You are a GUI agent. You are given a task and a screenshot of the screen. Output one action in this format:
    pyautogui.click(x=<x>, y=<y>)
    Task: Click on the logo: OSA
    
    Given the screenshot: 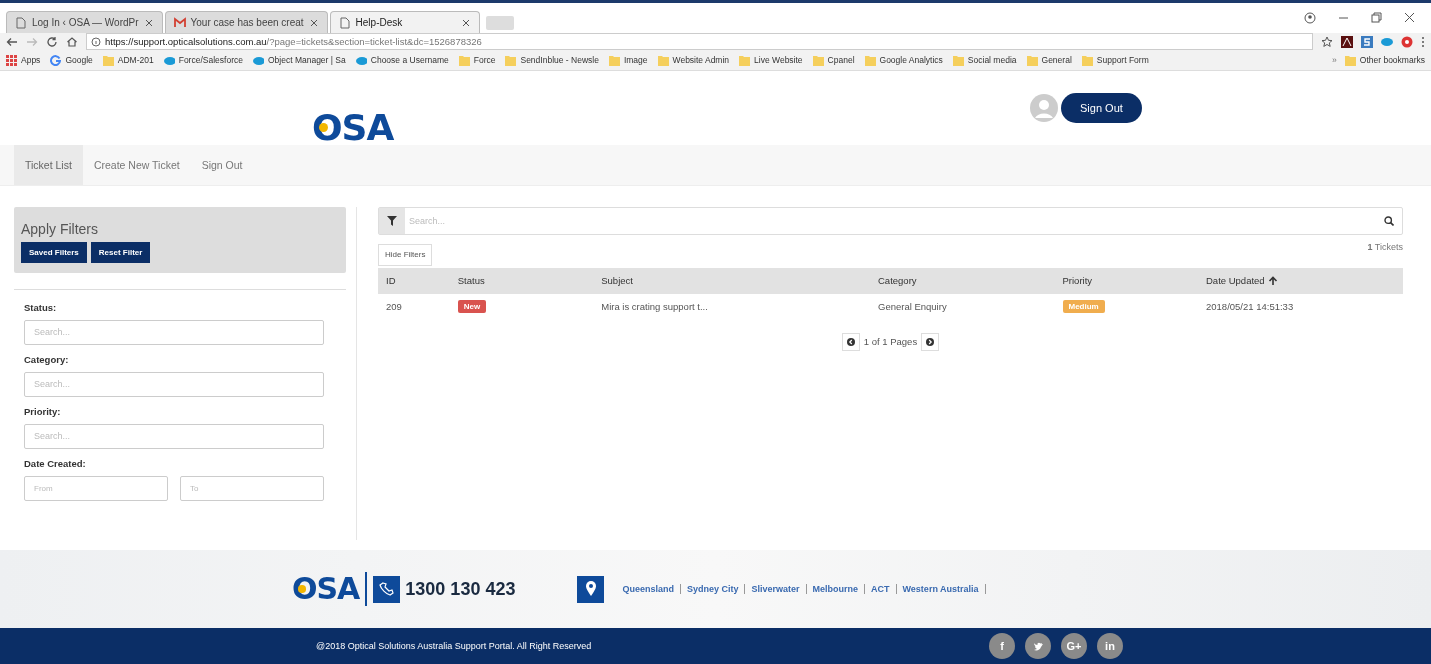 What is the action you would take?
    pyautogui.click(x=353, y=128)
    